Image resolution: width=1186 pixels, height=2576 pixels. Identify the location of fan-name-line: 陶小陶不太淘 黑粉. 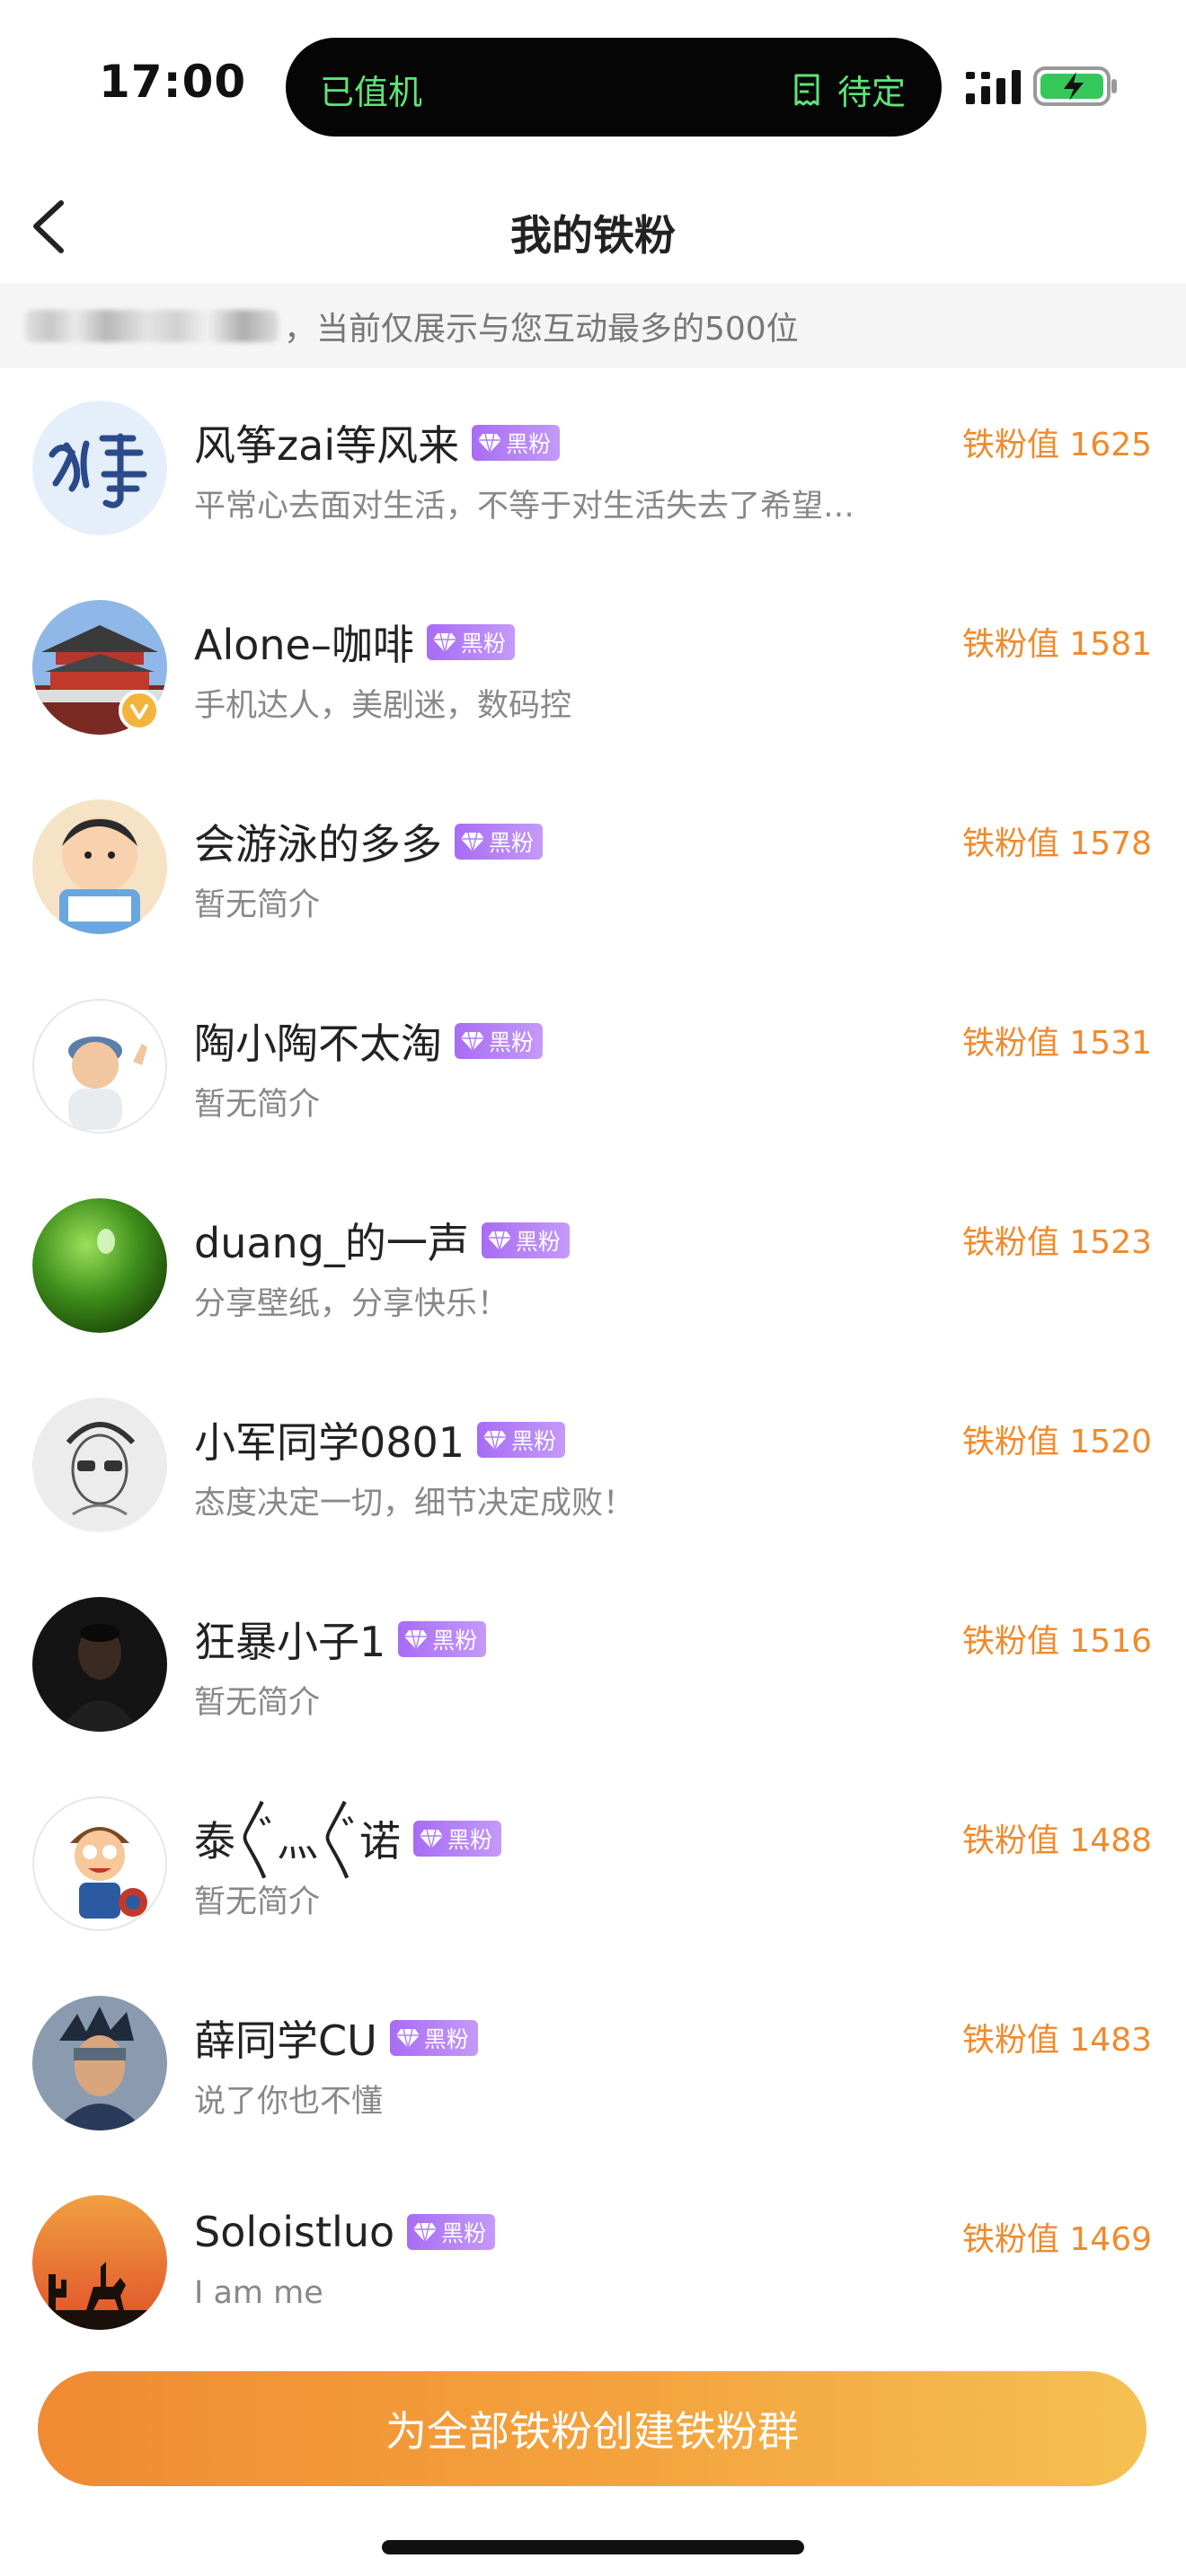
(369, 1041).